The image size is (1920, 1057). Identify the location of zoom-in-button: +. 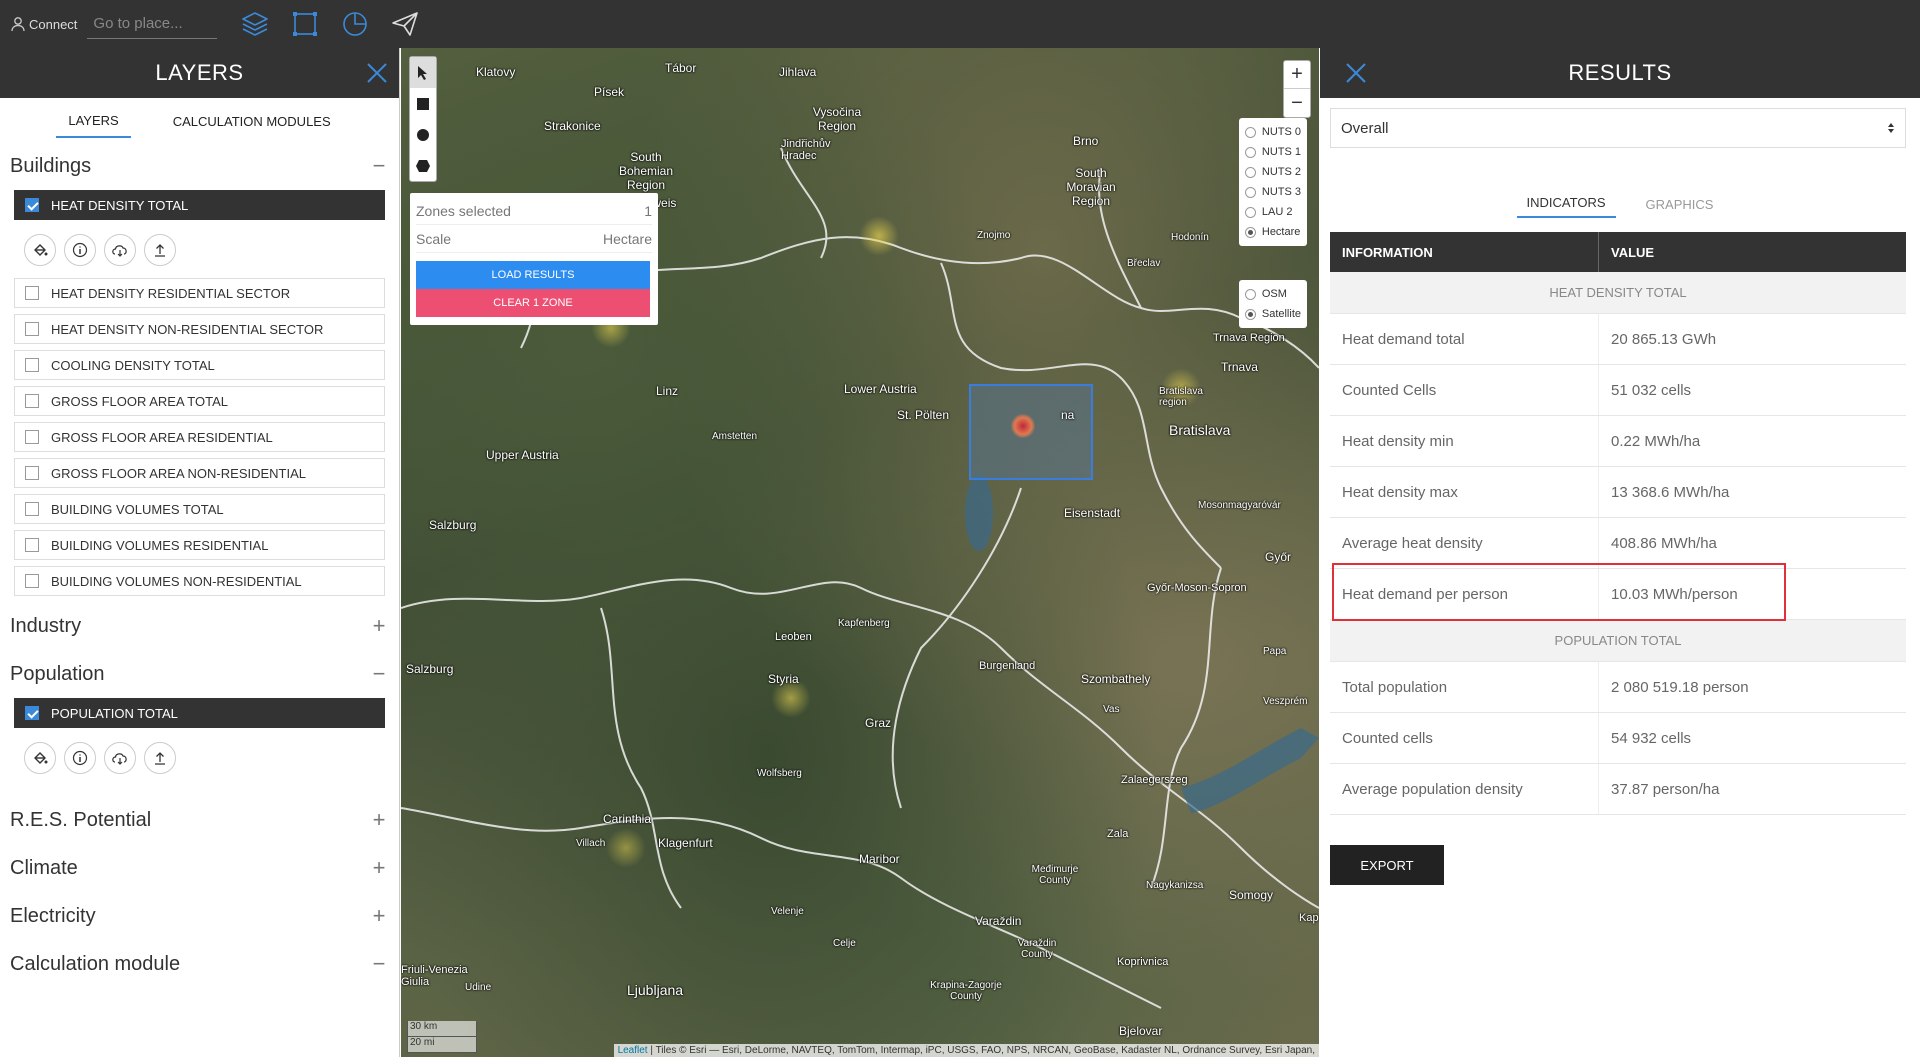
(1297, 75).